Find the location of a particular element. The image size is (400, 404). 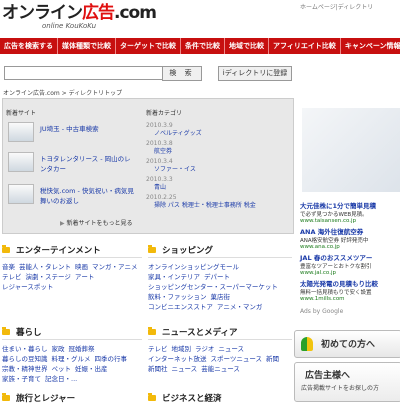

ads-by-google: Ads by Google is located at coordinates (321, 311).